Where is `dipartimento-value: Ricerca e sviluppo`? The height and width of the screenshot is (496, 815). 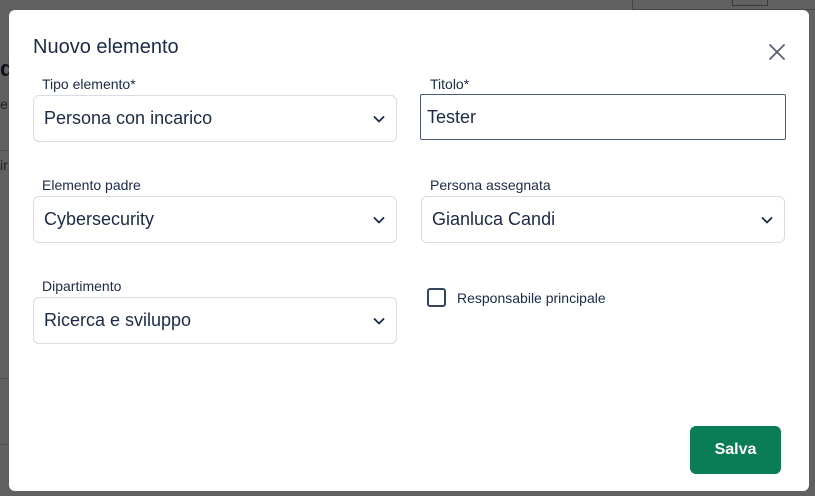 dipartimento-value: Ricerca e sviluppo is located at coordinates (118, 320).